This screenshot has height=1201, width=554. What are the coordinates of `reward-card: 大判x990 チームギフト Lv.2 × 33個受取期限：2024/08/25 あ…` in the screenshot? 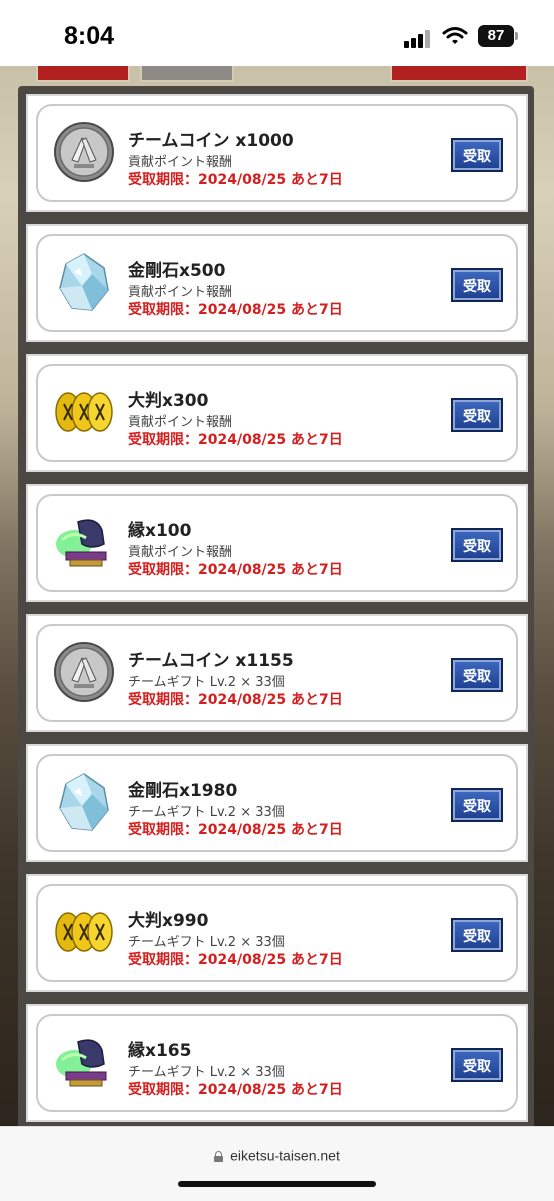 It's located at (277, 933).